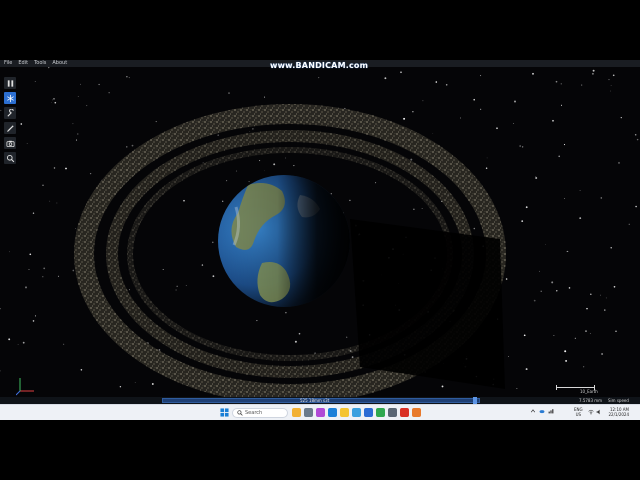  I want to click on sim-time: 525 18mm s3t, so click(315, 400).